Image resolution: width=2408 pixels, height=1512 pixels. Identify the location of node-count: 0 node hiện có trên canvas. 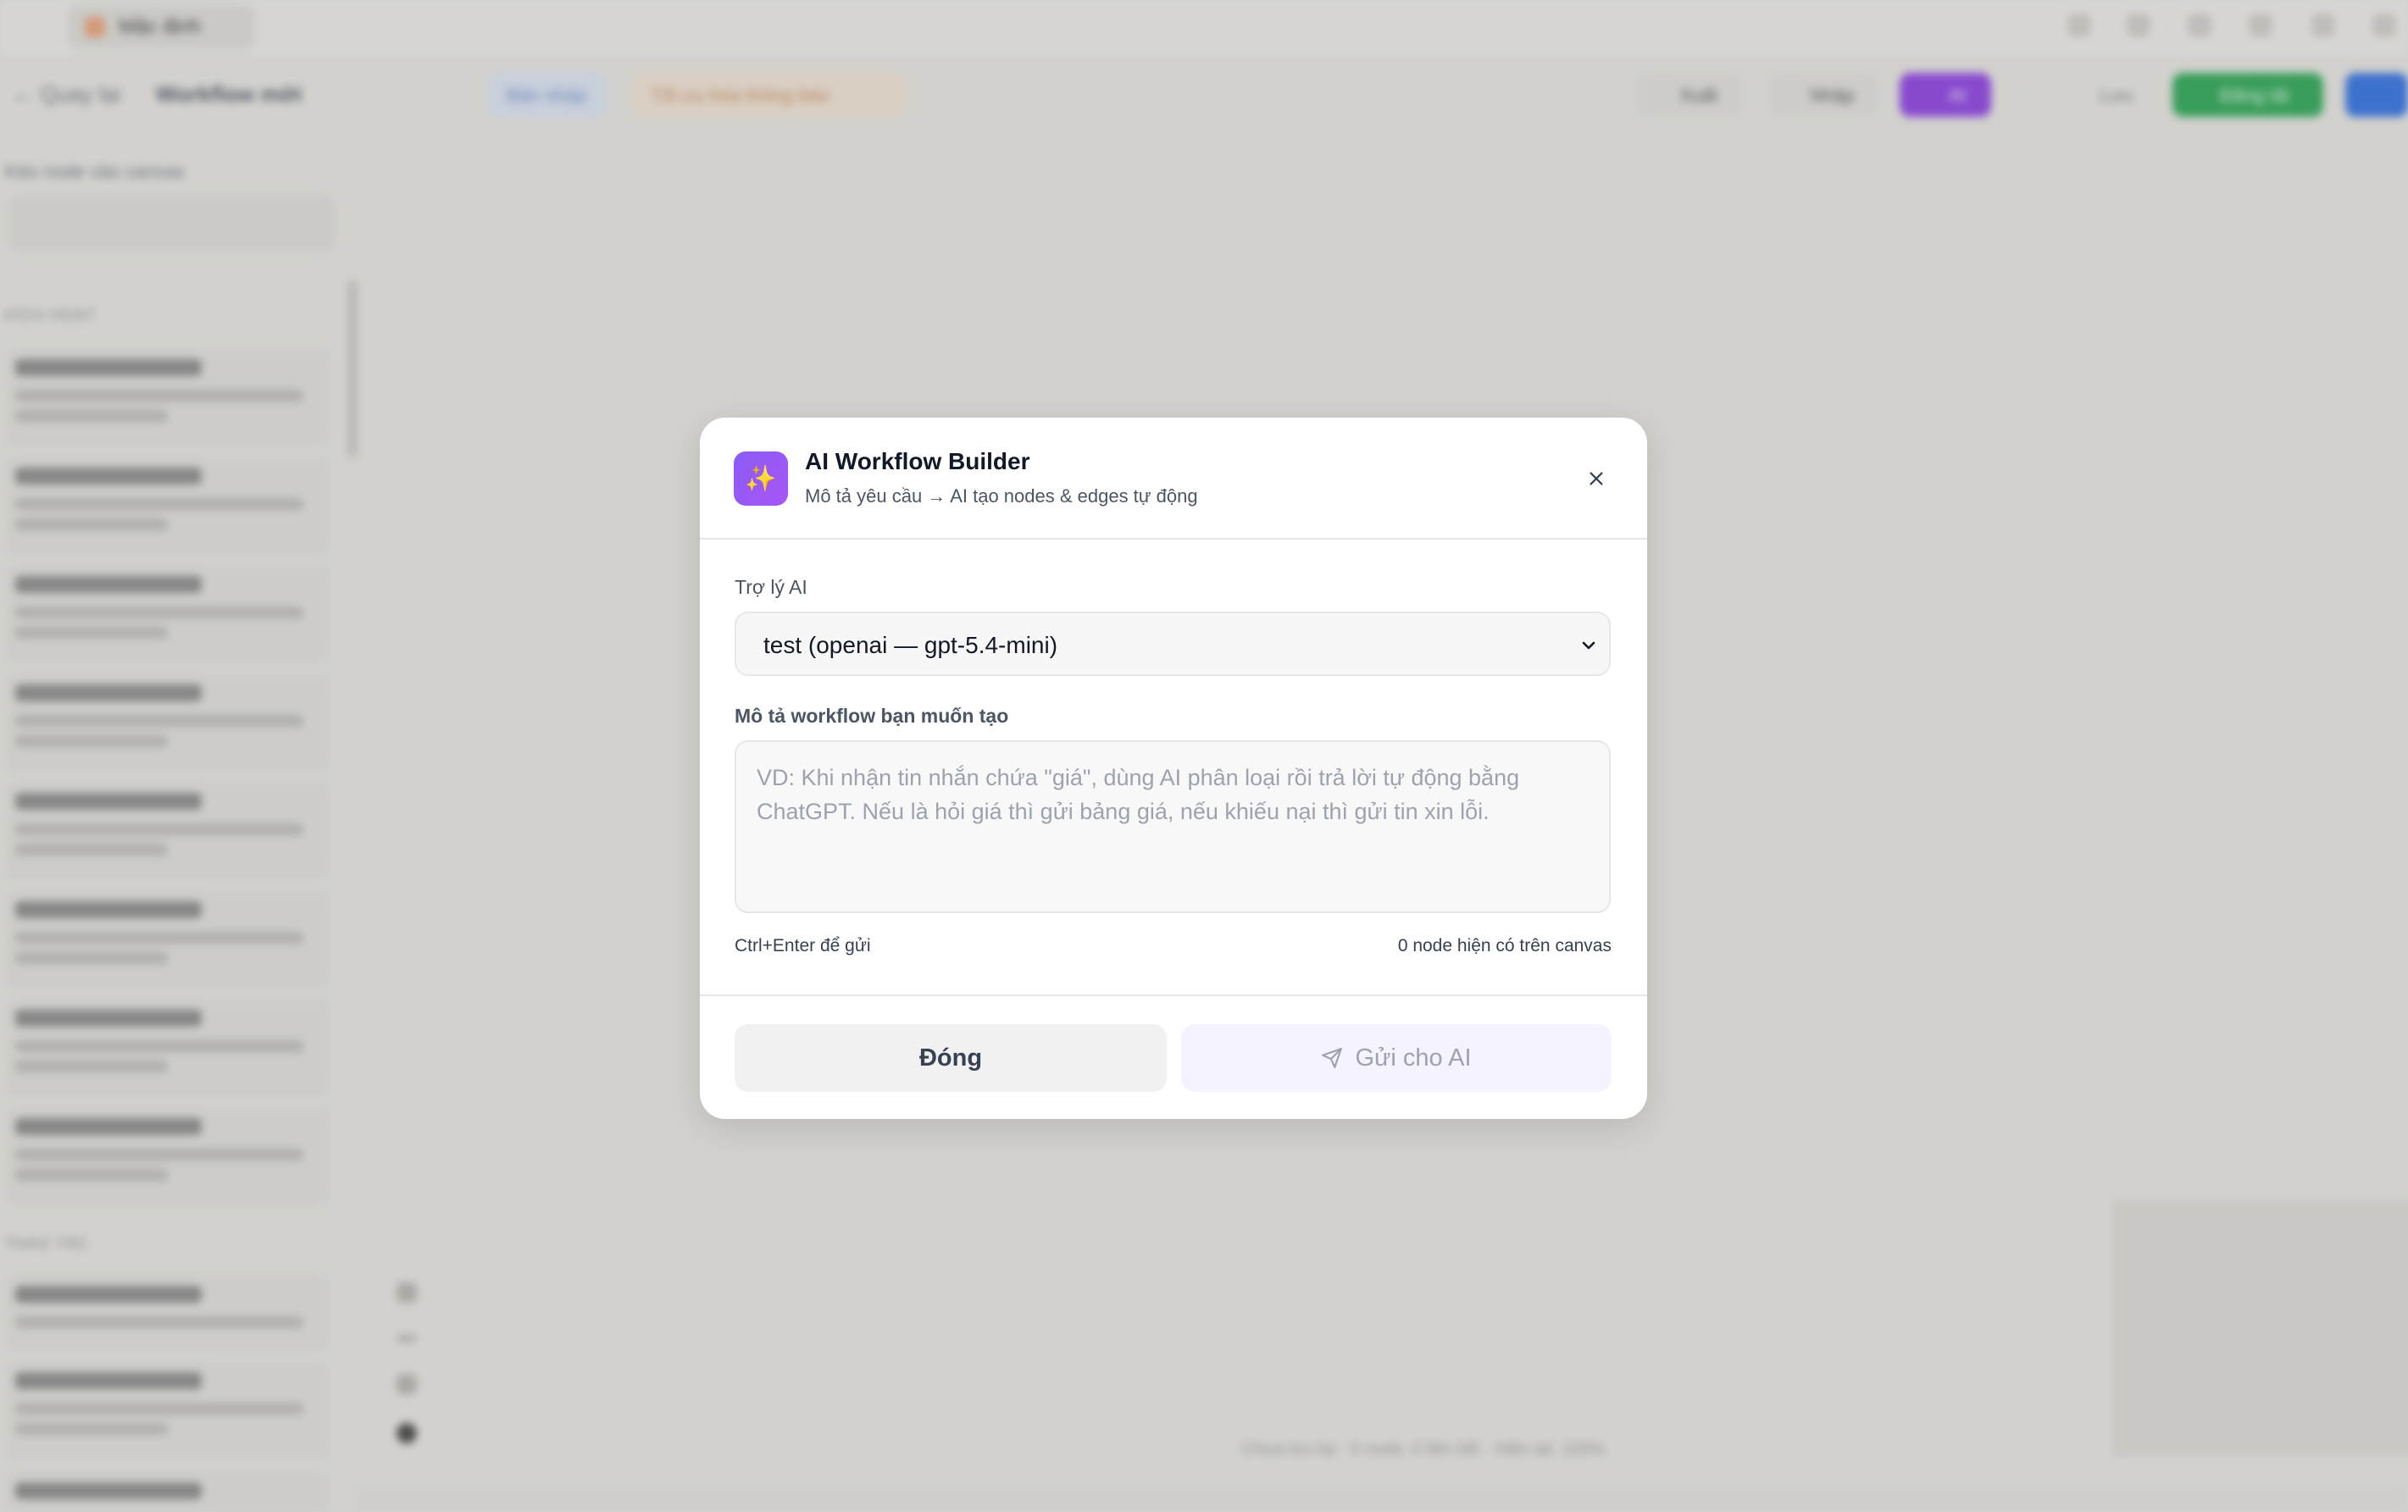
(1504, 945).